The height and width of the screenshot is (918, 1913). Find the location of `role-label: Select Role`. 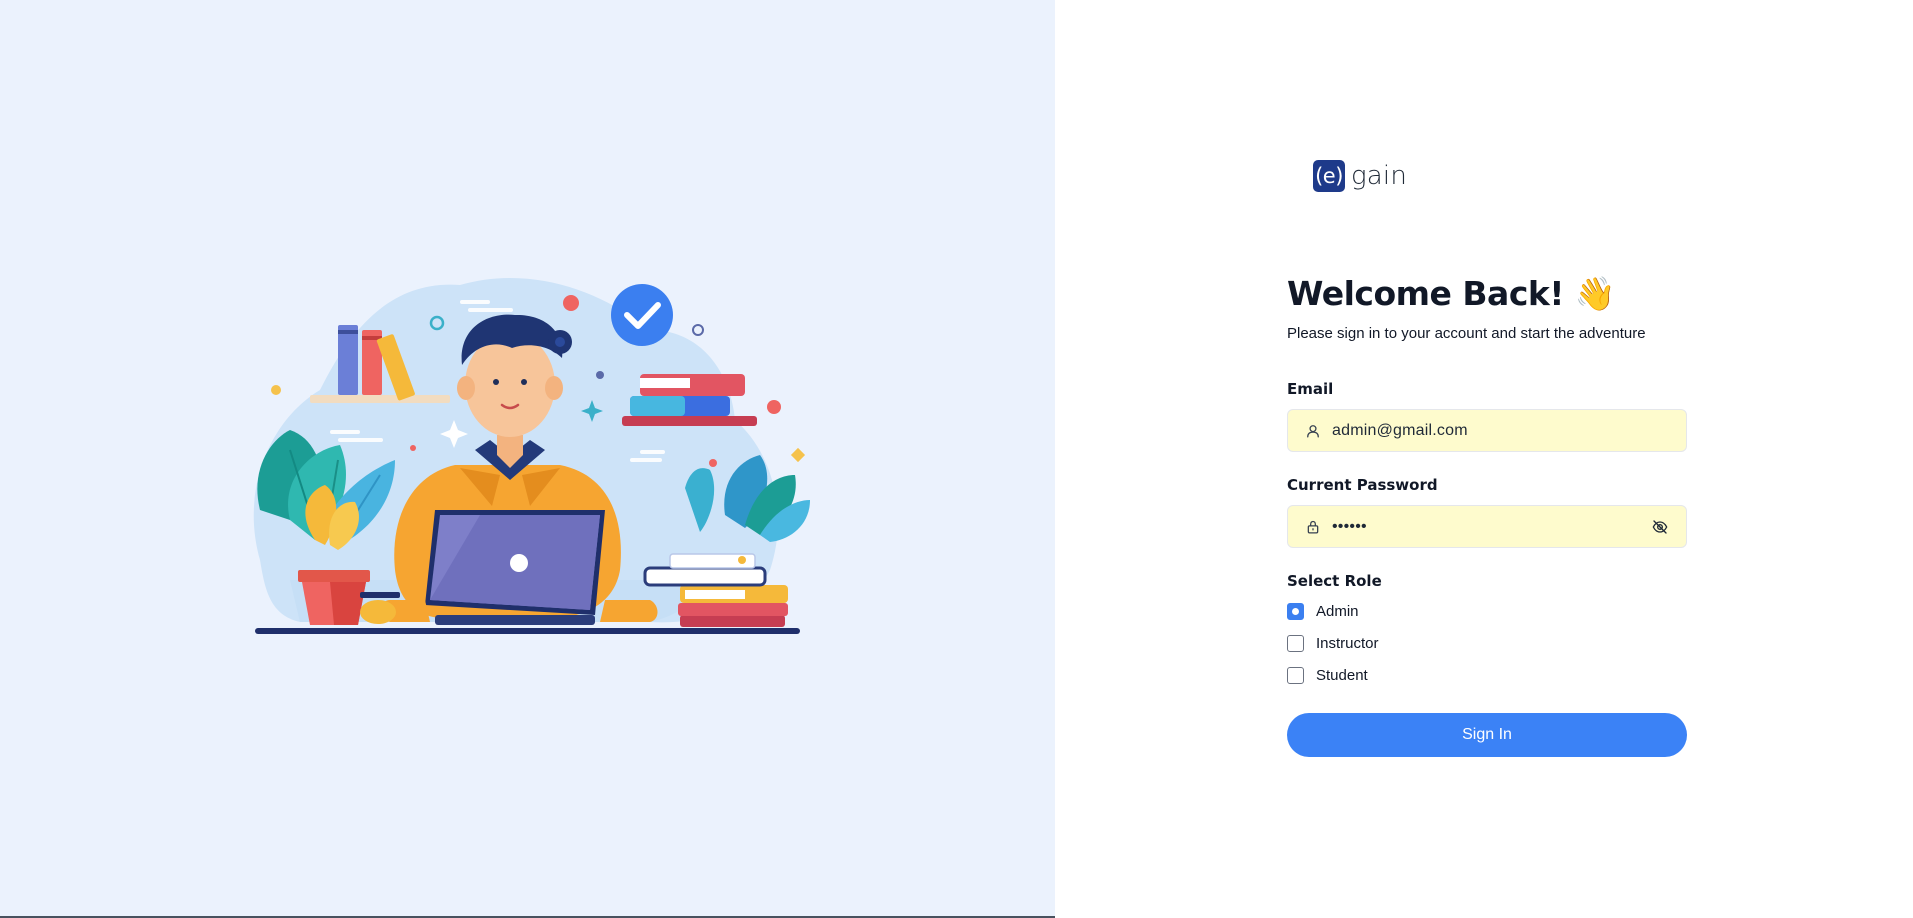

role-label: Select Role is located at coordinates (1334, 581).